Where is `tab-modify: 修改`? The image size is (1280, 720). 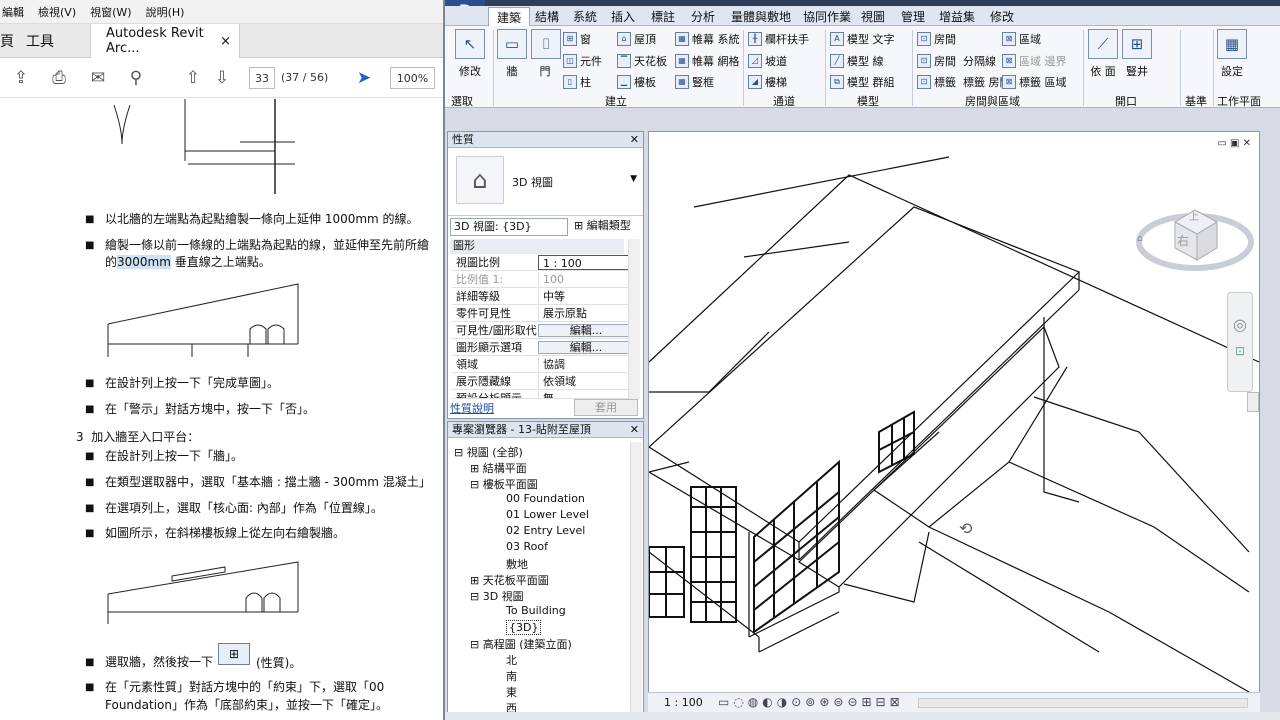
tab-modify: 修改 is located at coordinates (1002, 16).